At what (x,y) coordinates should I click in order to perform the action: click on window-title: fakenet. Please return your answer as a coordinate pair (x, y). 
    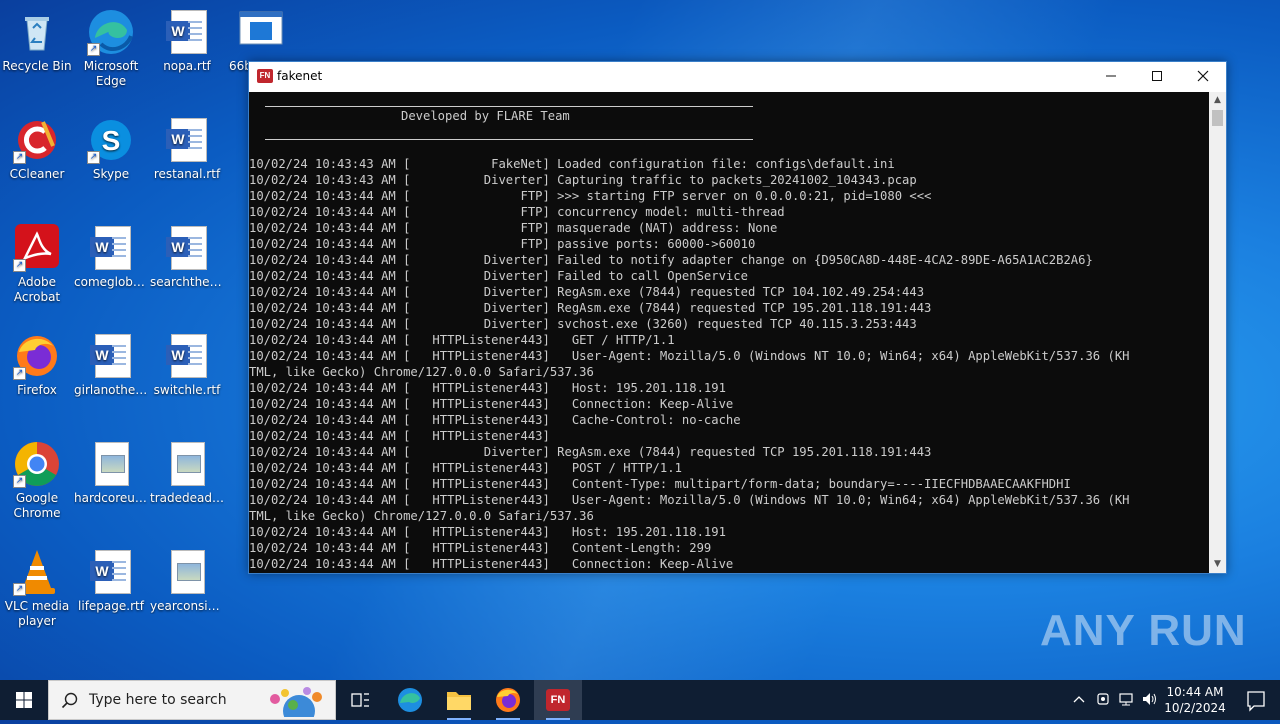
    Looking at the image, I should click on (300, 76).